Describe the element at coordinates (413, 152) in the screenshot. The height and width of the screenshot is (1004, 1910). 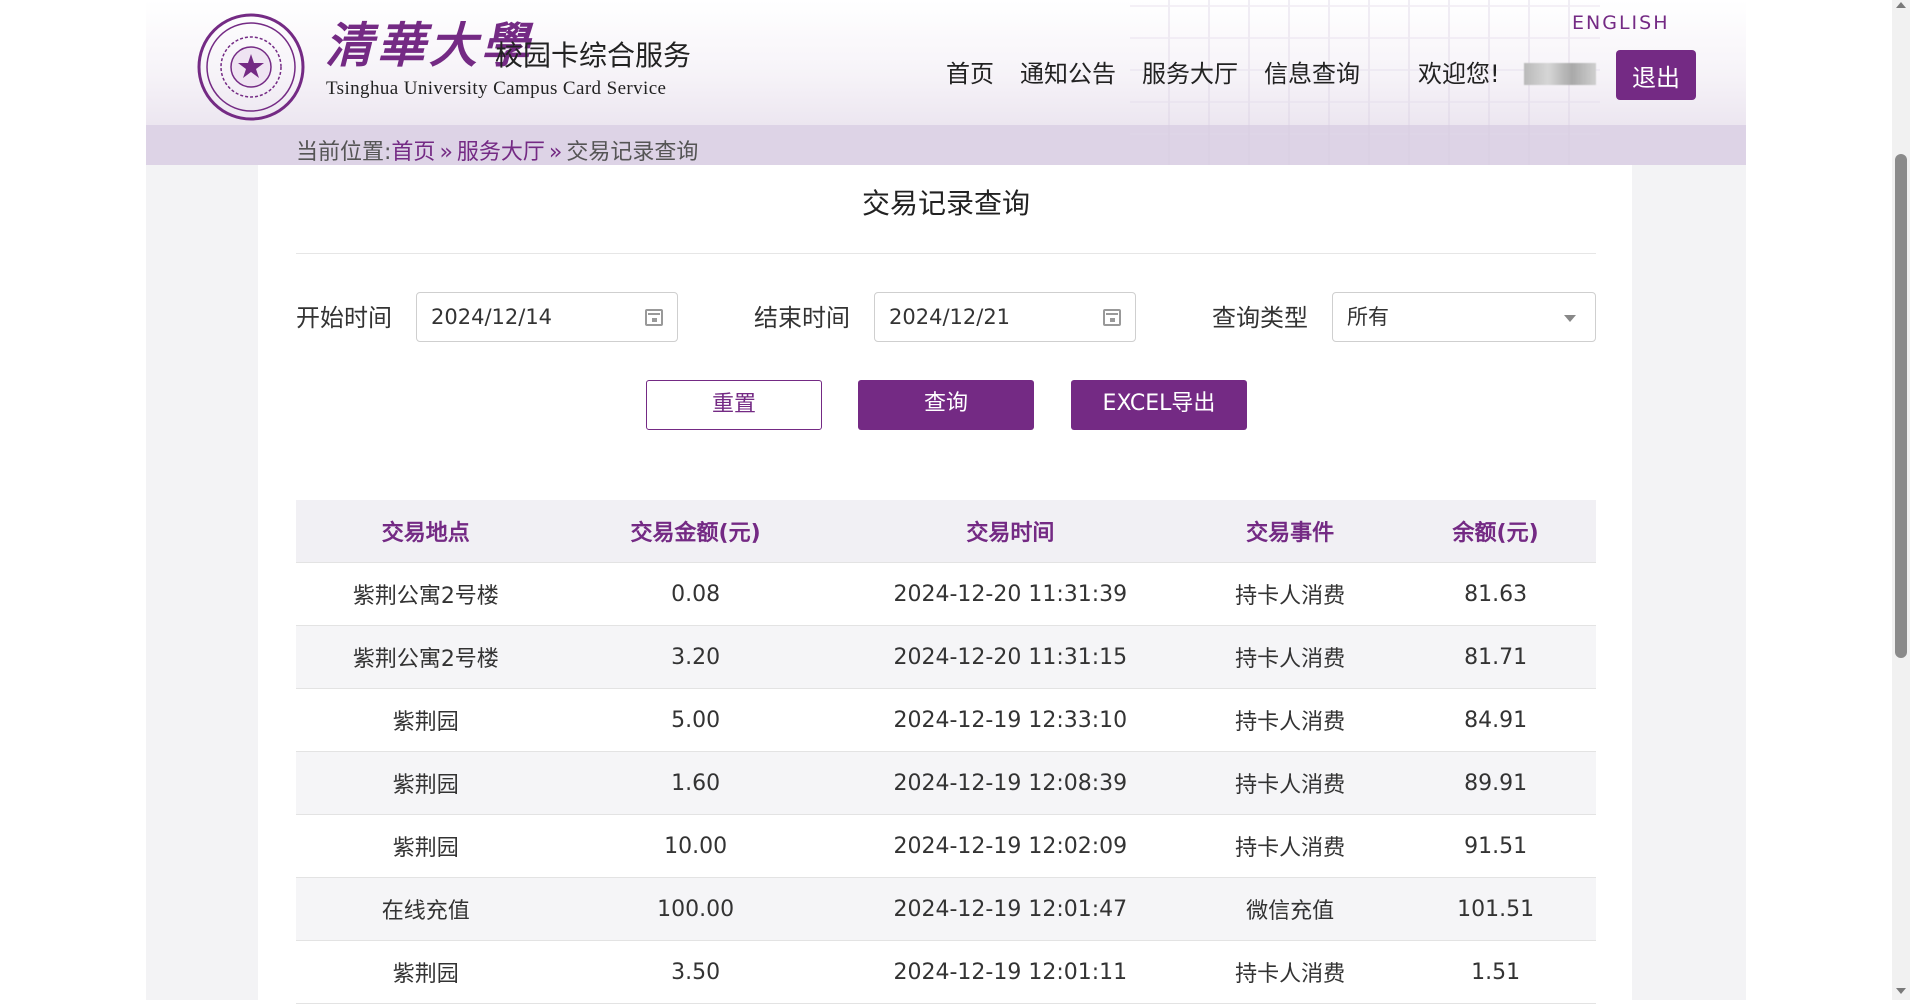
I see `breadcrumb-home: 首页` at that location.